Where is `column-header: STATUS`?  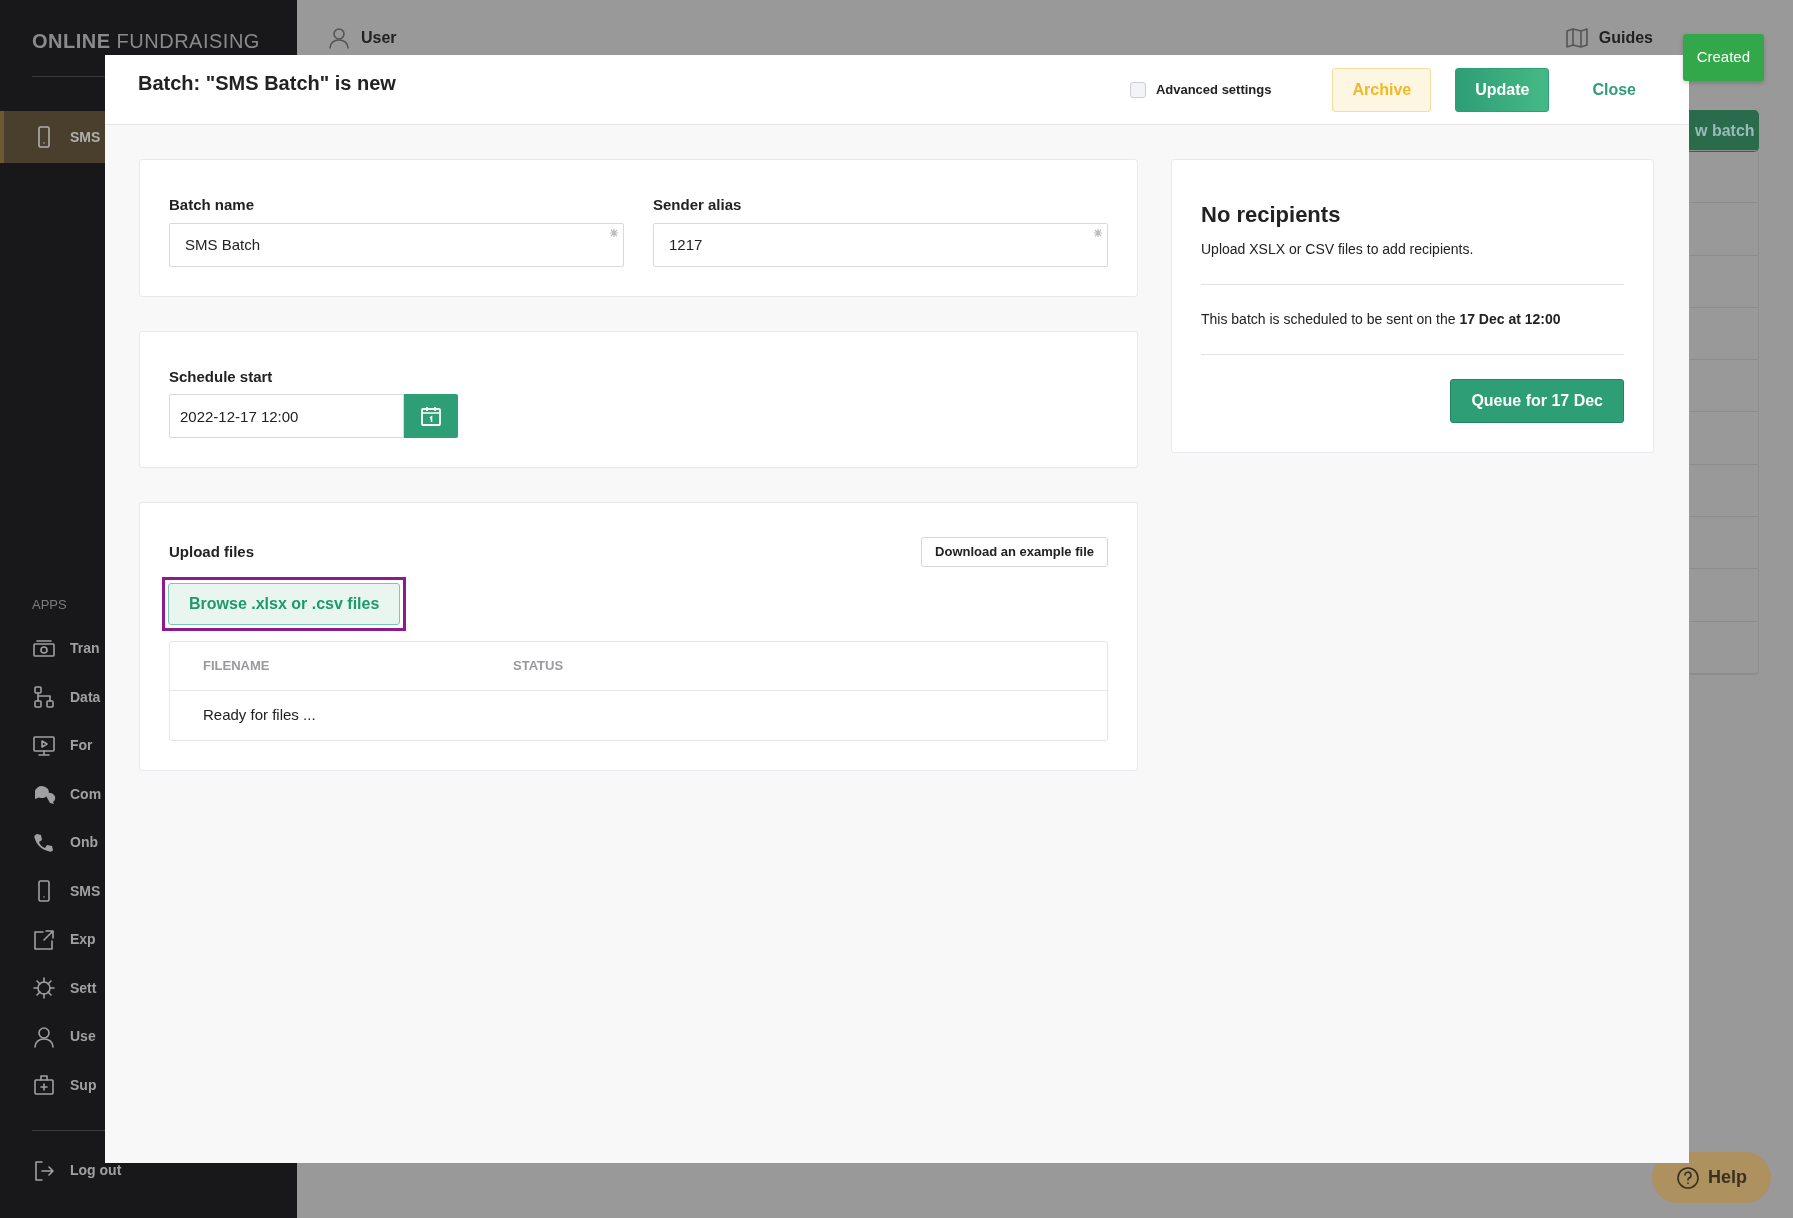
column-header: STATUS is located at coordinates (538, 665).